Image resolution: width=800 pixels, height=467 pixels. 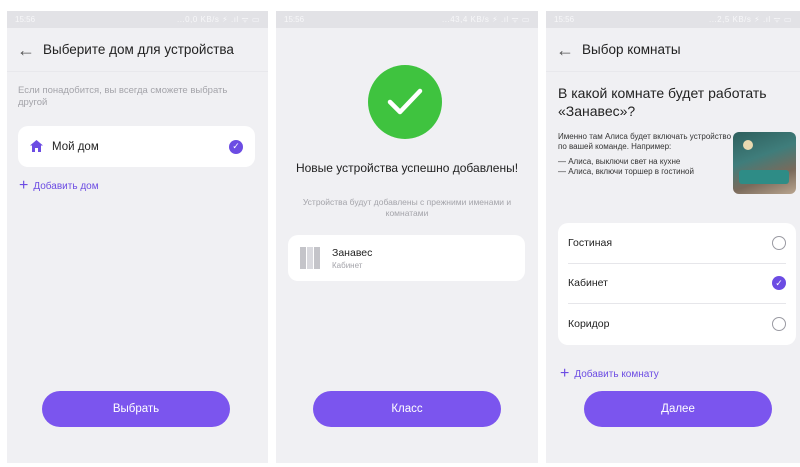 I want to click on success-heading: Новые устройства успешно добавлены!, so click(x=407, y=168).